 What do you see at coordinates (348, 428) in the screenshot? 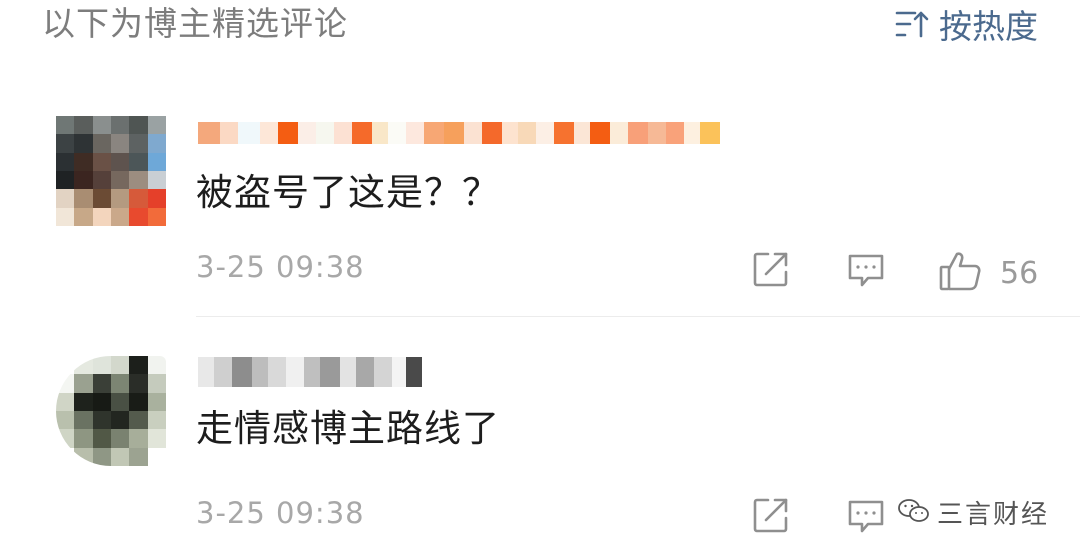
I see `comment-text: 走情感博主路线了` at bounding box center [348, 428].